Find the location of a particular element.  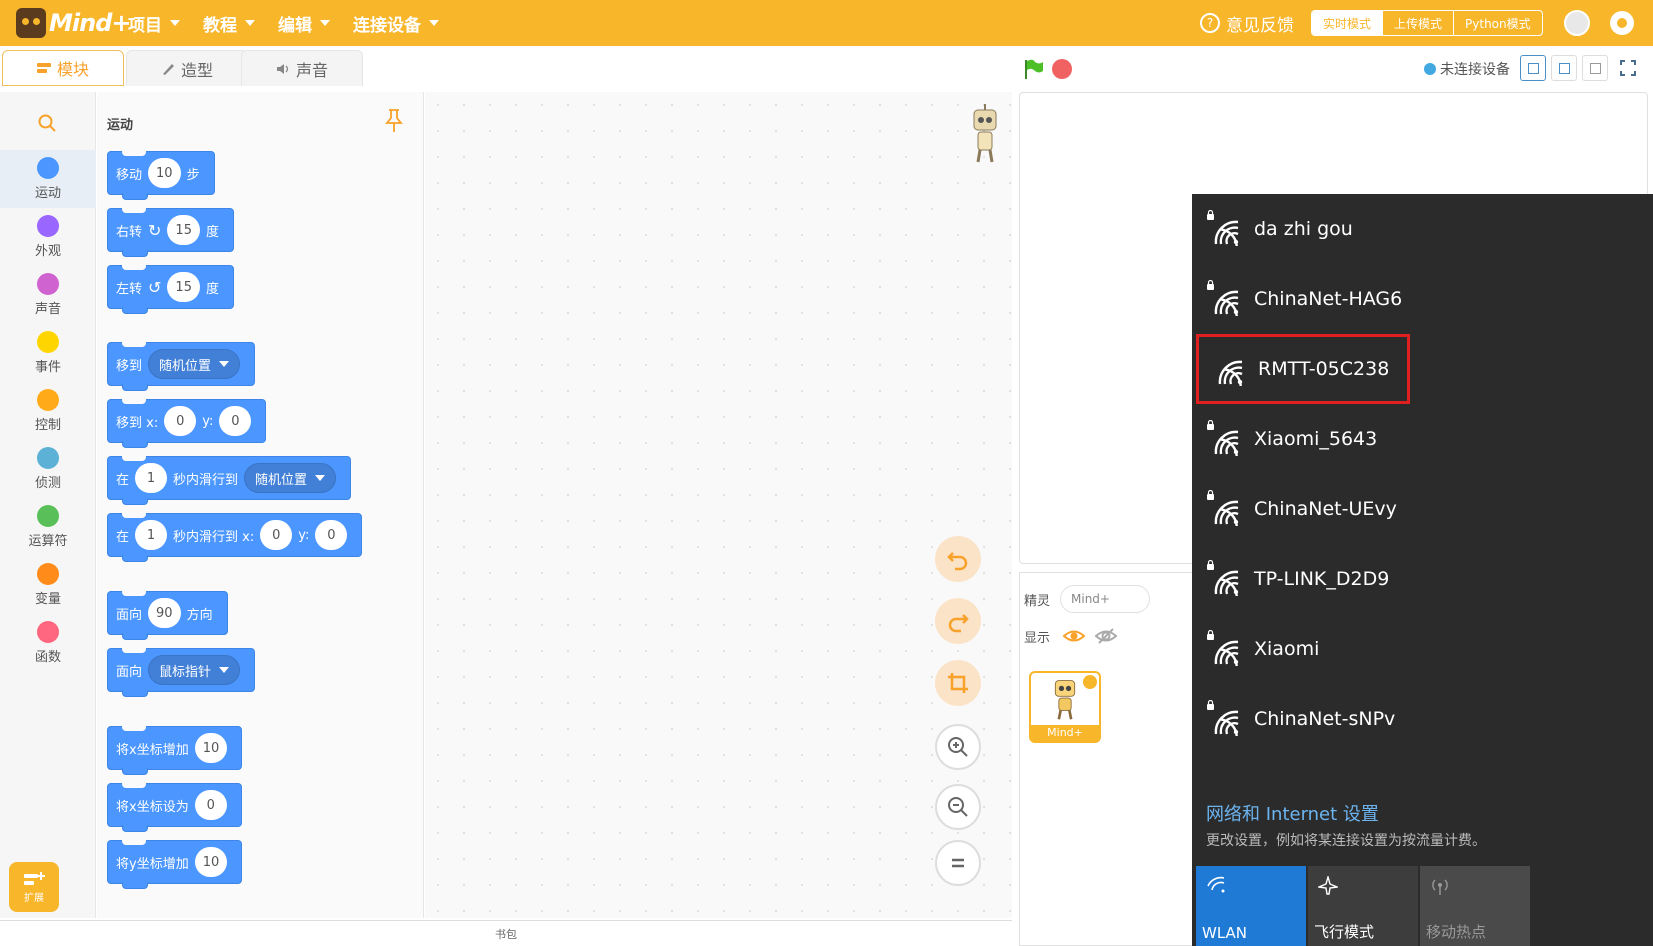

wifi-network-item: ChinaNet-sNPv is located at coordinates (1422, 719).